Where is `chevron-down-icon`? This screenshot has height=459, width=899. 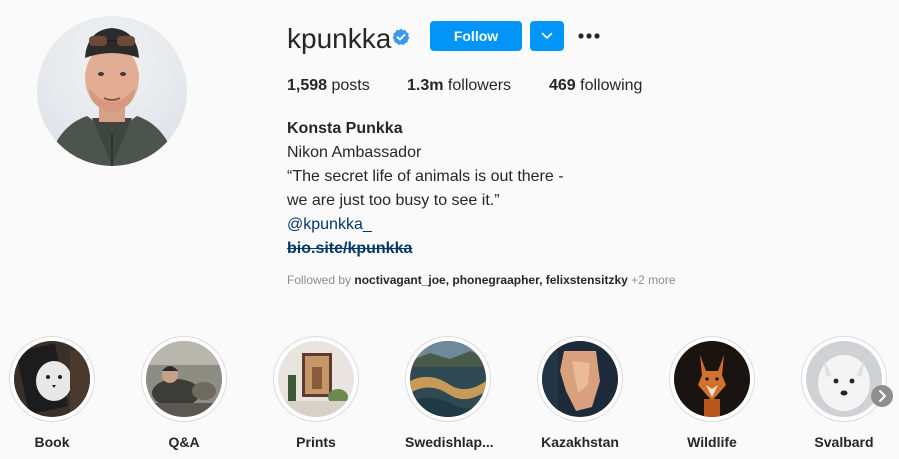 chevron-down-icon is located at coordinates (547, 35).